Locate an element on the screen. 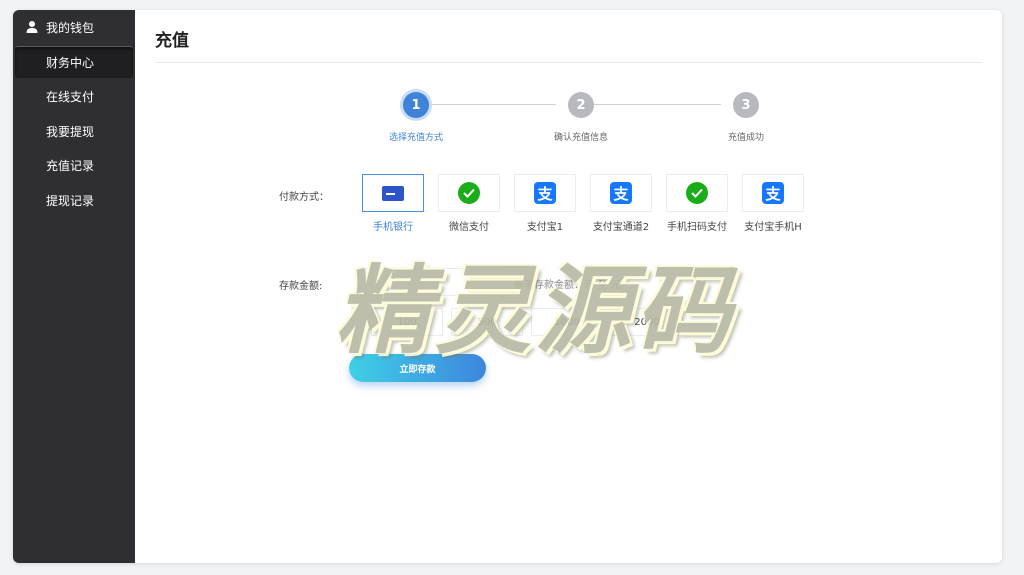 The width and height of the screenshot is (1024, 575). step-2-label: 确认充值信息 is located at coordinates (580, 138).